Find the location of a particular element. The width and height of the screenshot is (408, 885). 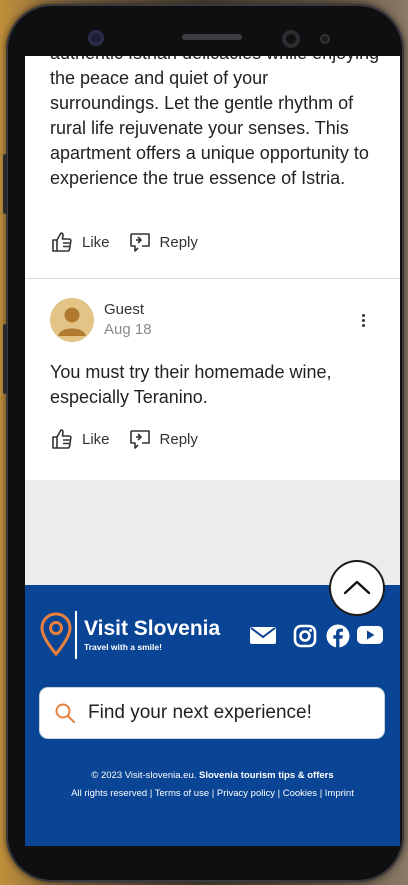

comment-divider is located at coordinates (212, 278).